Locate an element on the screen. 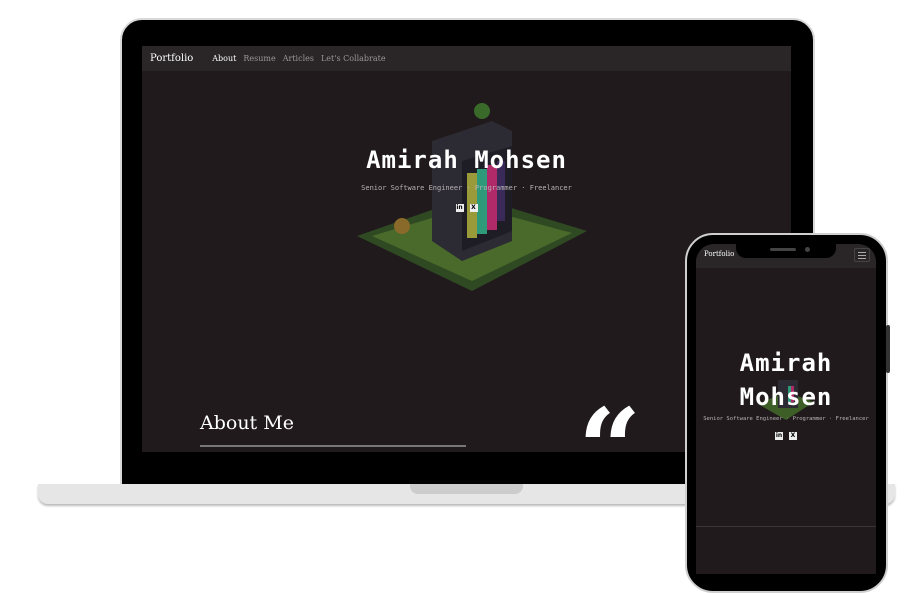 This screenshot has width=922, height=593. phone-side-button is located at coordinates (888, 349).